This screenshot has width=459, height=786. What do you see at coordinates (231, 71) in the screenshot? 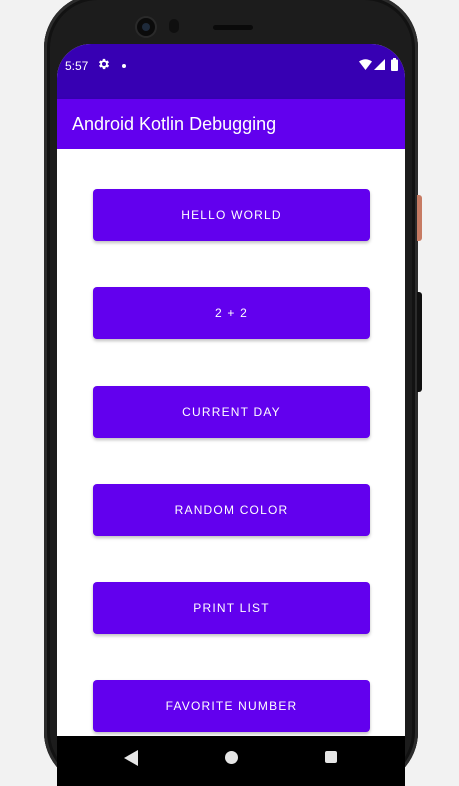
I see `status-bar: 5:57` at bounding box center [231, 71].